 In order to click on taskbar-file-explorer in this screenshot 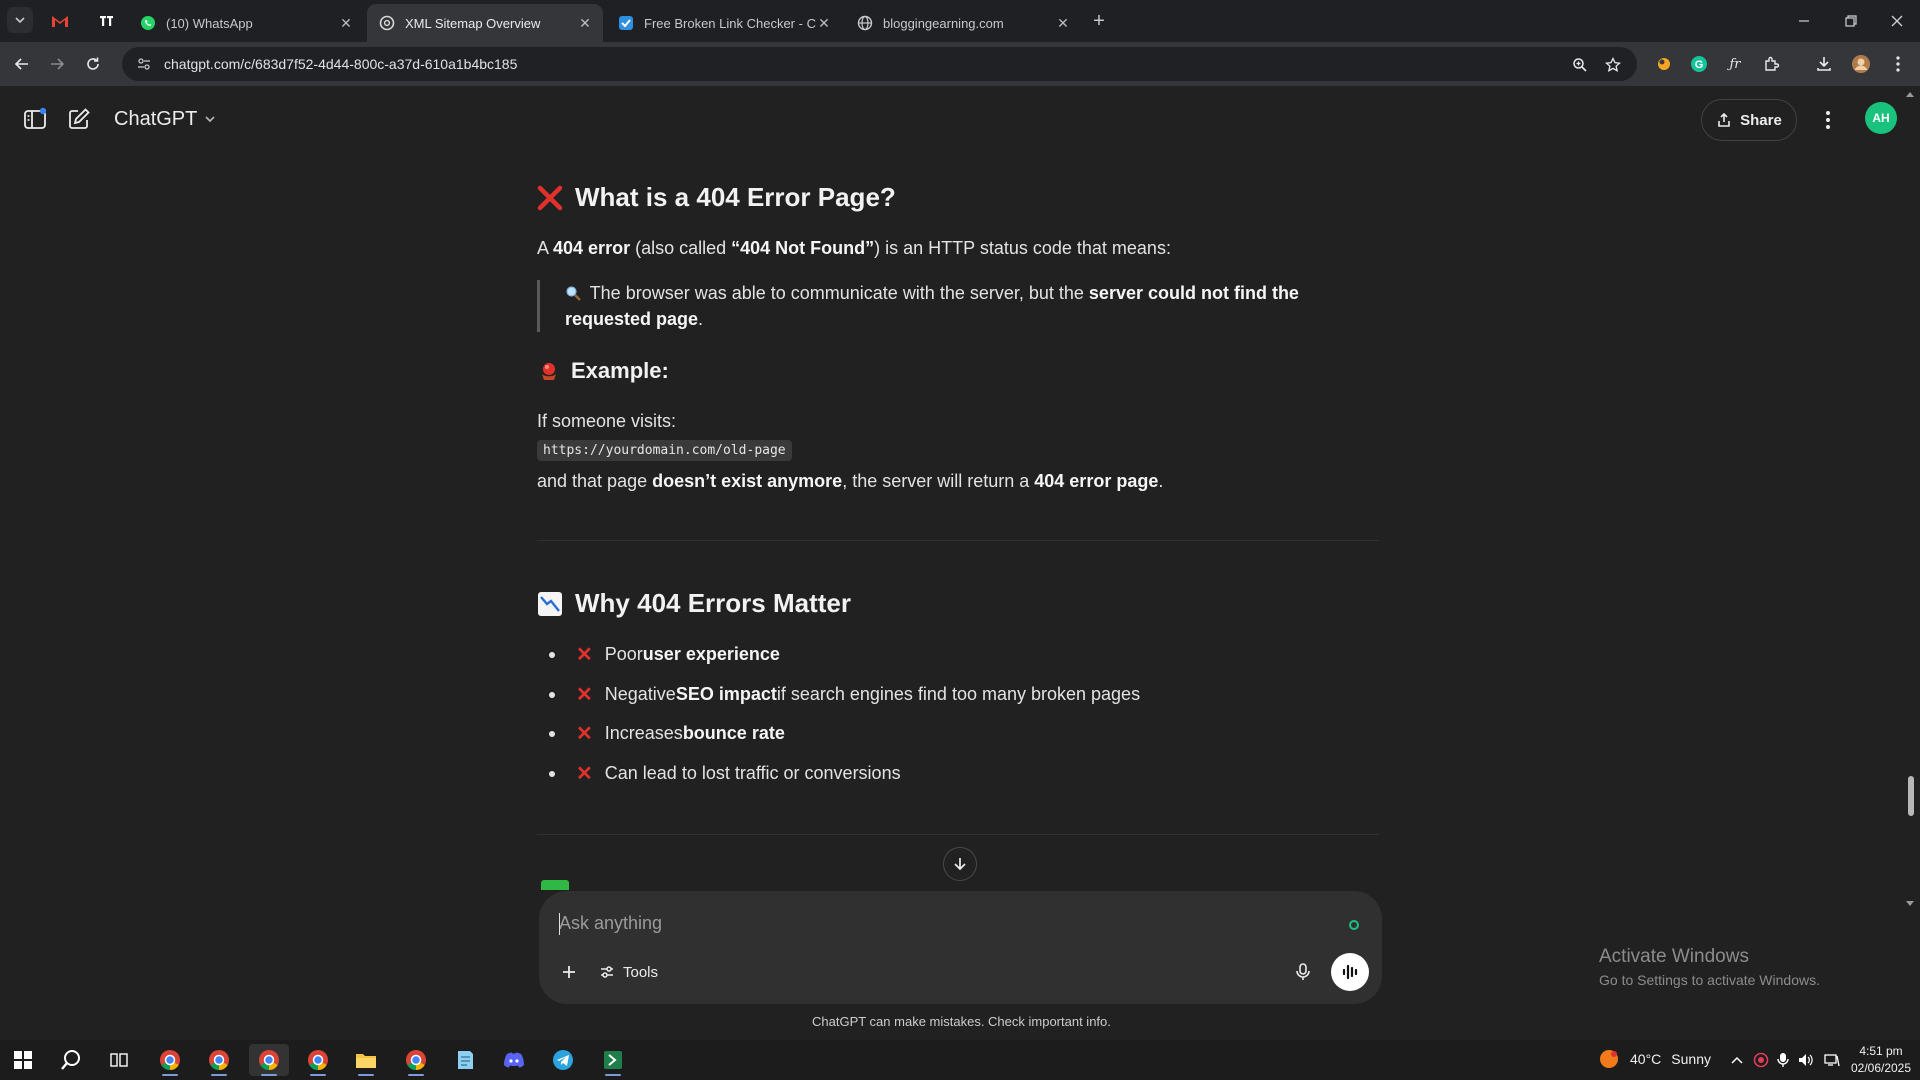, I will do `click(366, 1060)`.